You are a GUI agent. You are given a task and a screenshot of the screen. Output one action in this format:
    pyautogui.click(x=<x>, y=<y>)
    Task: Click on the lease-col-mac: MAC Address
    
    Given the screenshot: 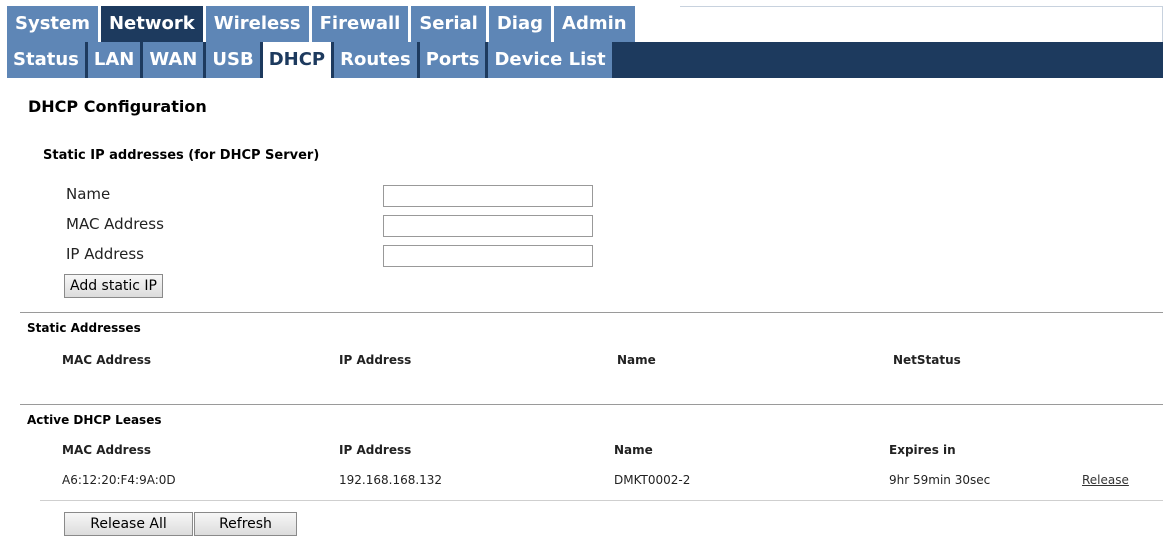 What is the action you would take?
    pyautogui.click(x=107, y=450)
    